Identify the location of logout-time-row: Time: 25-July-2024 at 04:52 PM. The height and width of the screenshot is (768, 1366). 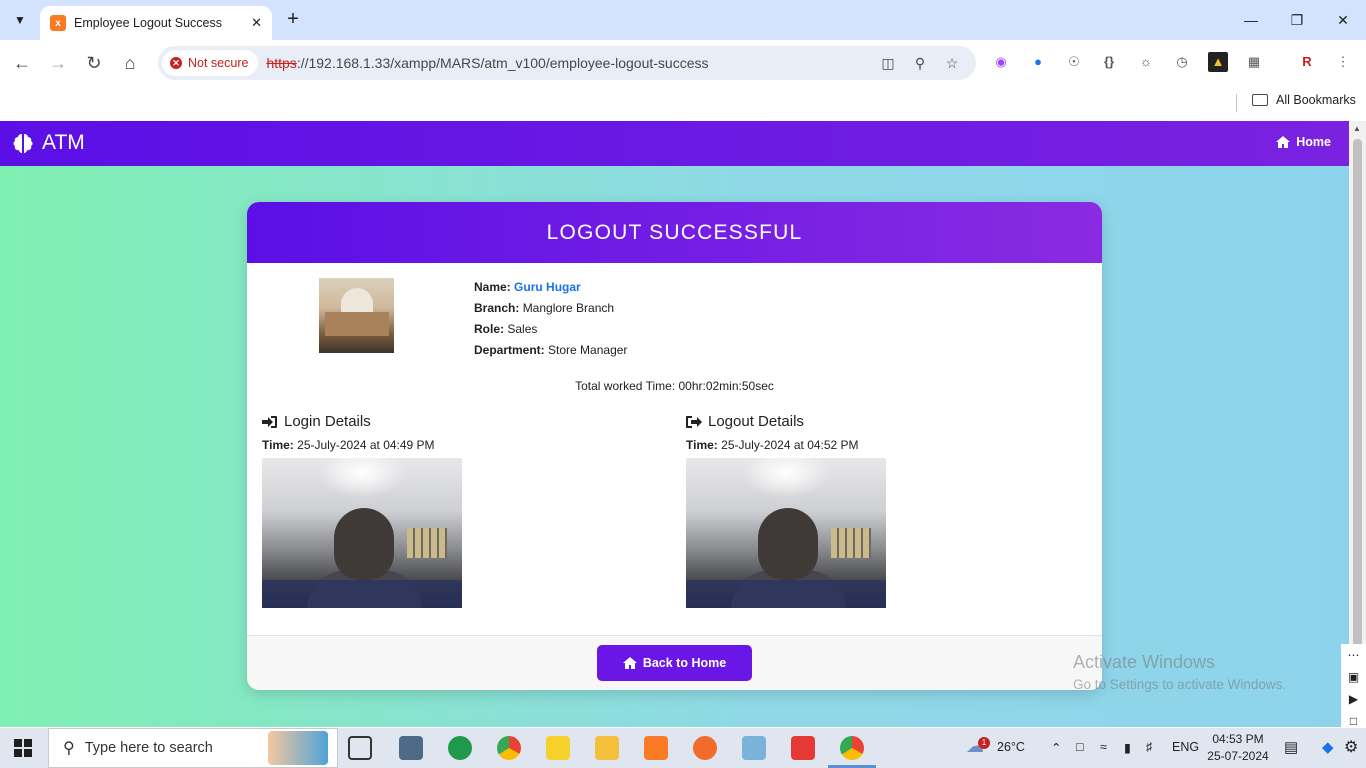
(806, 445).